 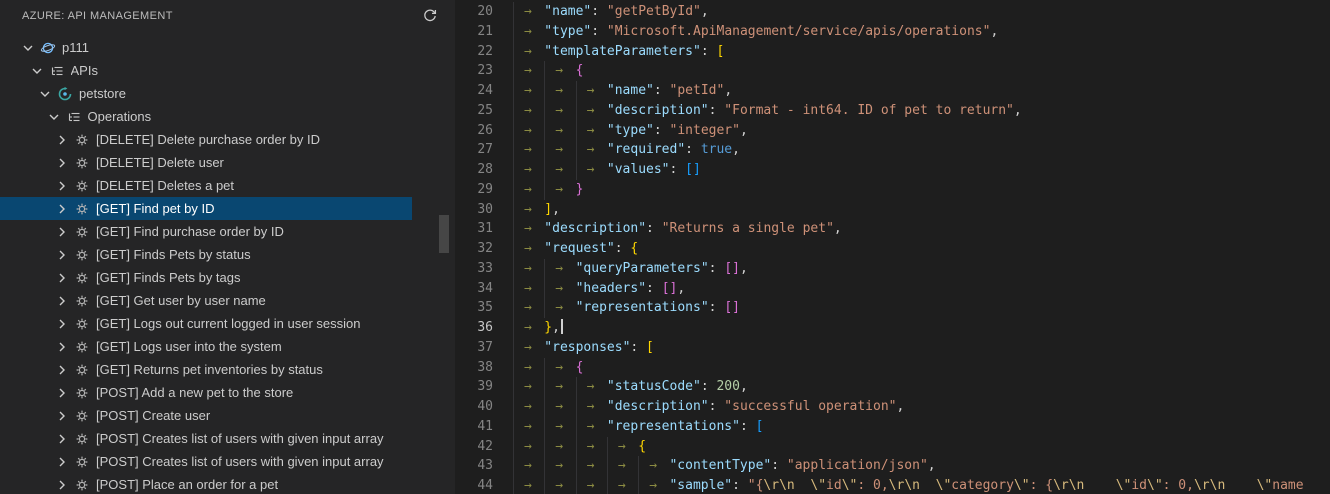 What do you see at coordinates (677, 229) in the screenshot?
I see `code-text: → "description": "Returns a single pet",` at bounding box center [677, 229].